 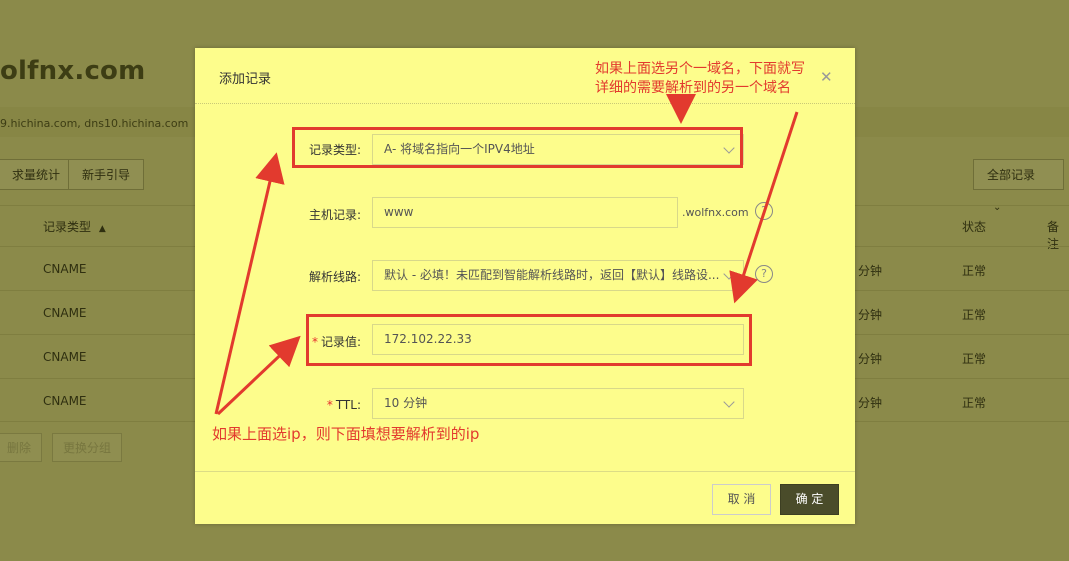 I want to click on ok-button: 确 定, so click(x=809, y=499).